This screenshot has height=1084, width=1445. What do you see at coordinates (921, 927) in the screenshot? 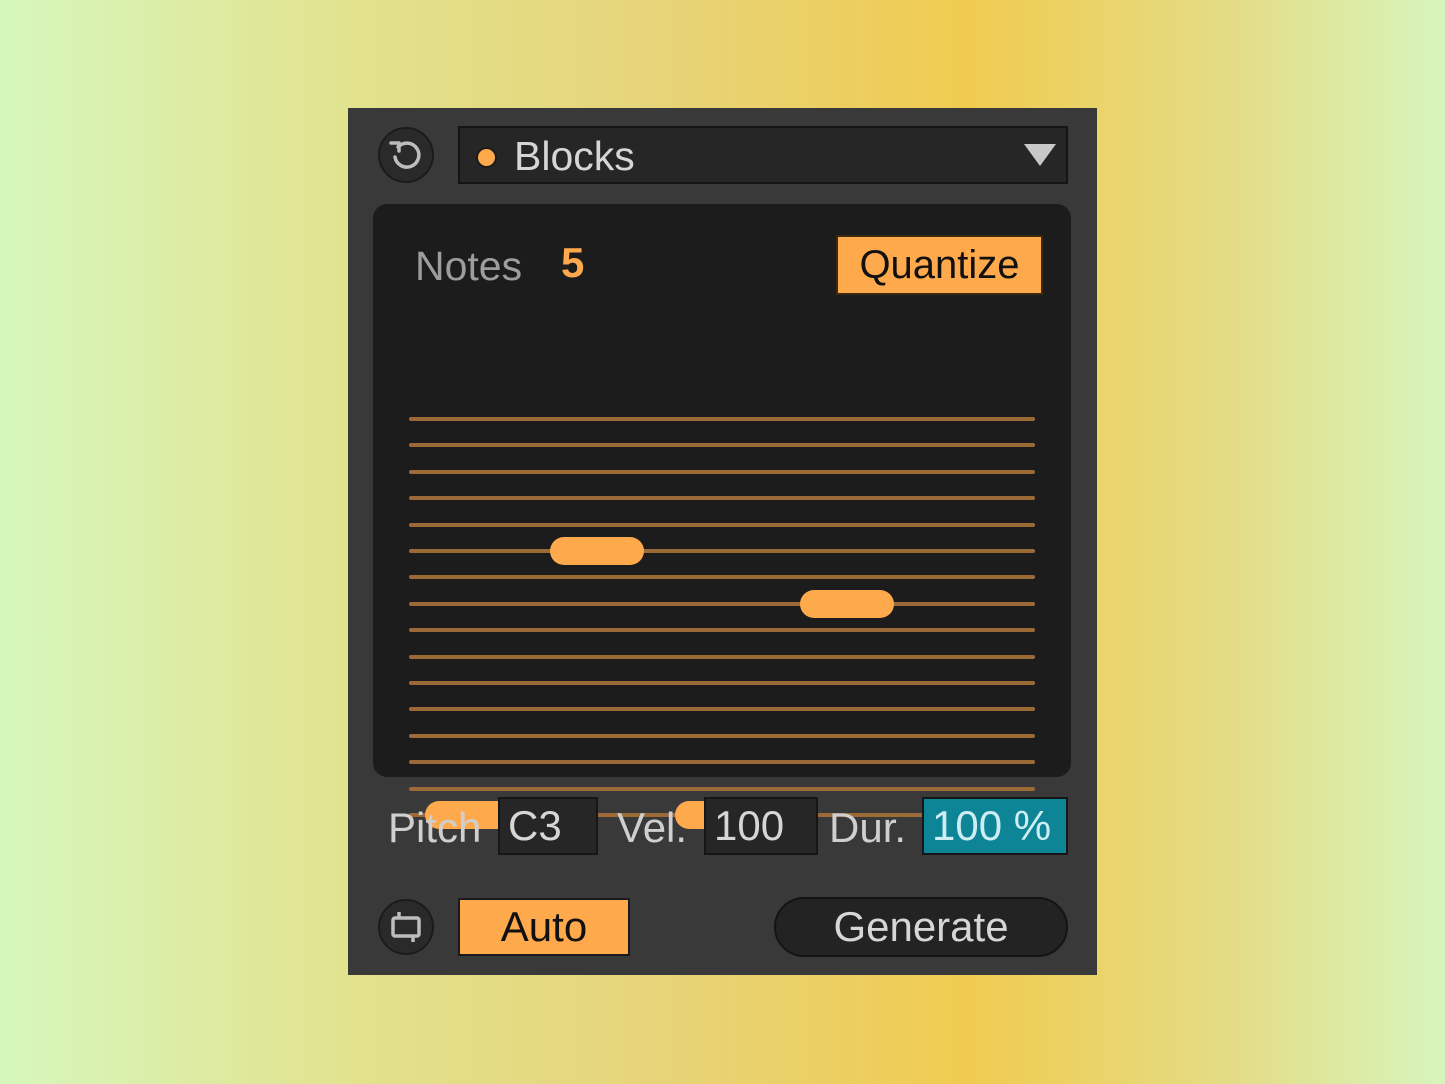
I see `generate-button: Generate` at bounding box center [921, 927].